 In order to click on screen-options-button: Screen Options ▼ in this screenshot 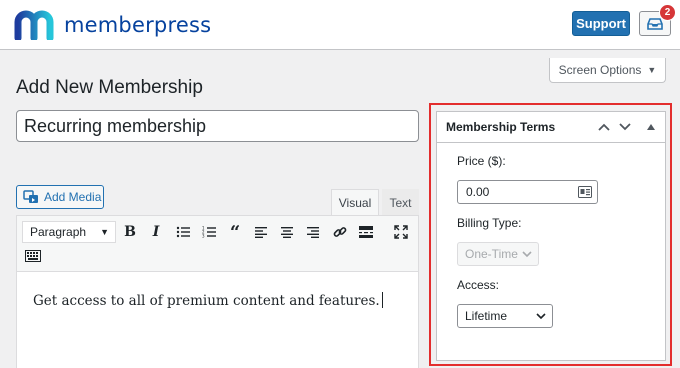, I will do `click(607, 70)`.